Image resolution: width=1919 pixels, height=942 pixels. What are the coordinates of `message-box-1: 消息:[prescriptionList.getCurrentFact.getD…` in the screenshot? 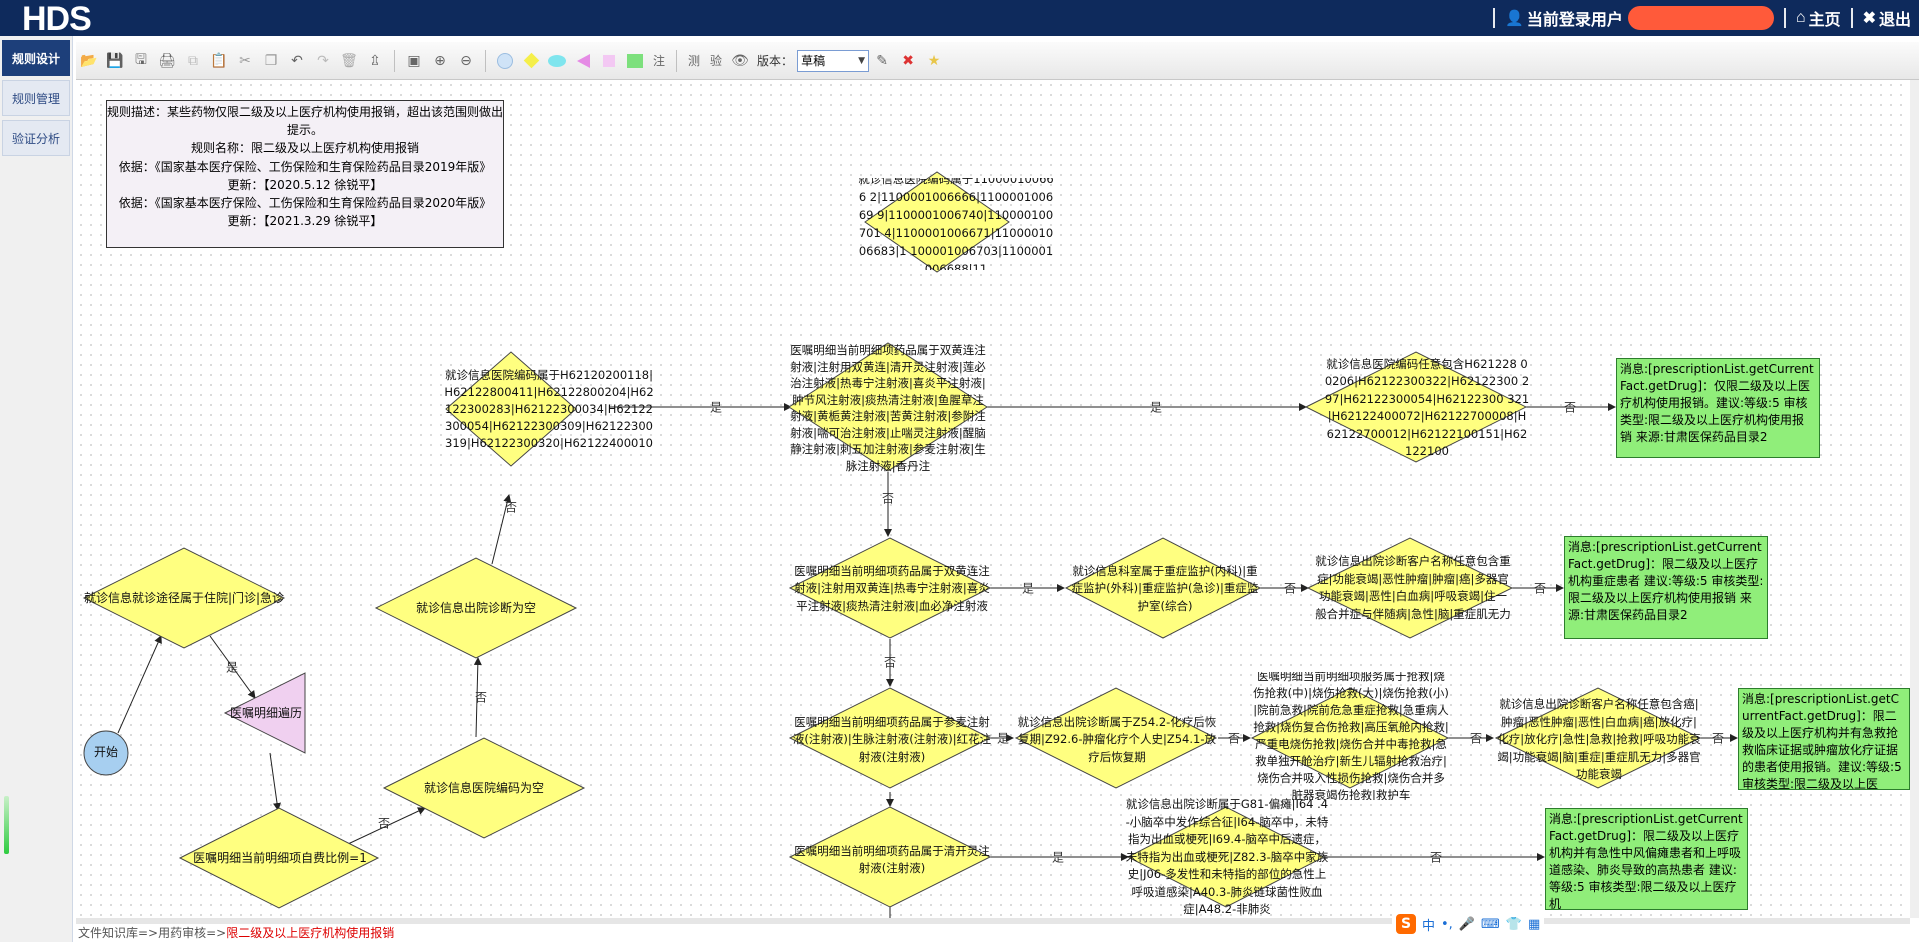 It's located at (1718, 408).